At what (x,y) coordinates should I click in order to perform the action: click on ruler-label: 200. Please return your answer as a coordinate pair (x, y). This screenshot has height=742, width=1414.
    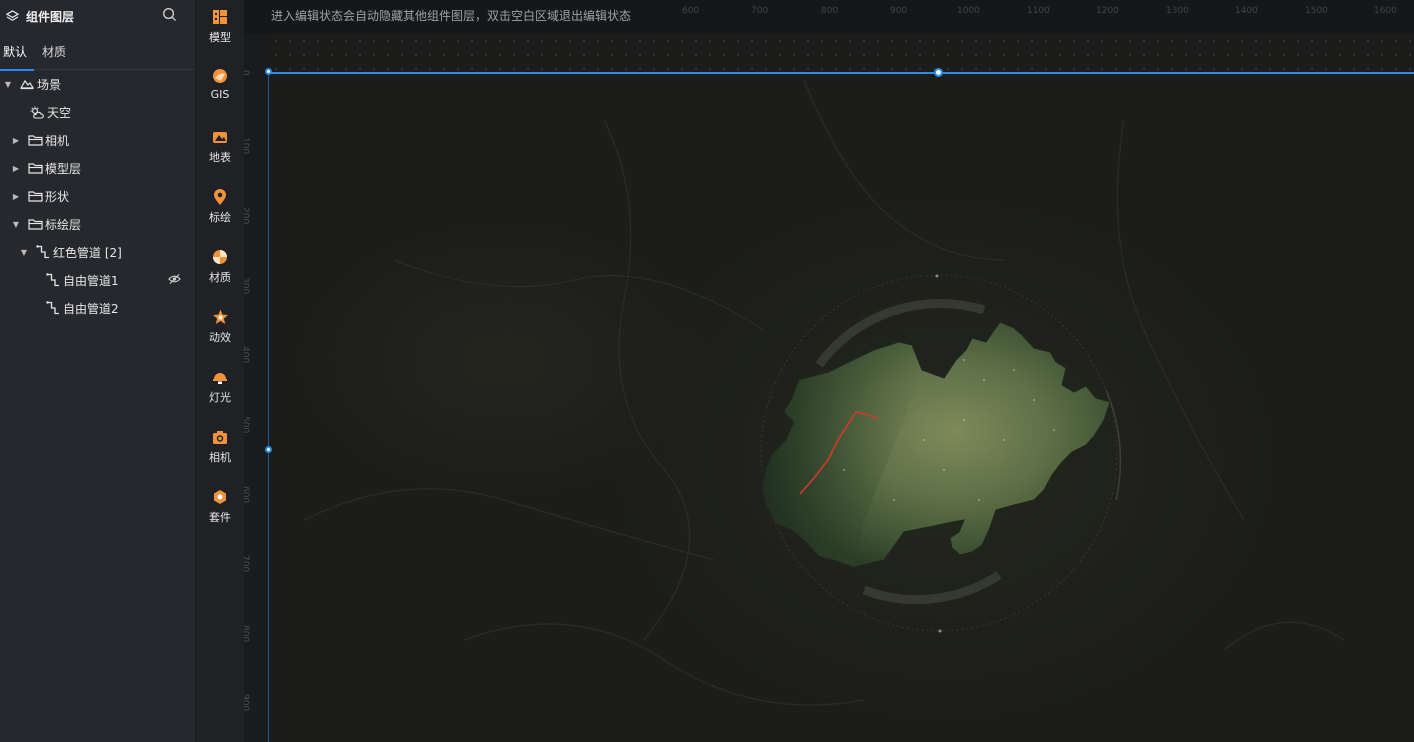
    Looking at the image, I should click on (247, 216).